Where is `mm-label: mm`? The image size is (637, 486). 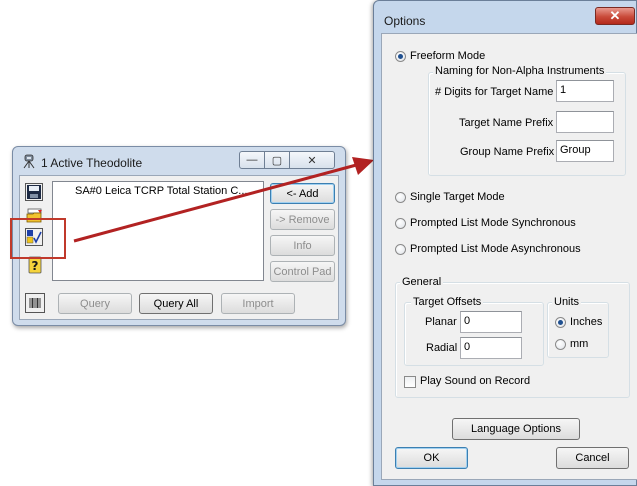 mm-label: mm is located at coordinates (579, 344).